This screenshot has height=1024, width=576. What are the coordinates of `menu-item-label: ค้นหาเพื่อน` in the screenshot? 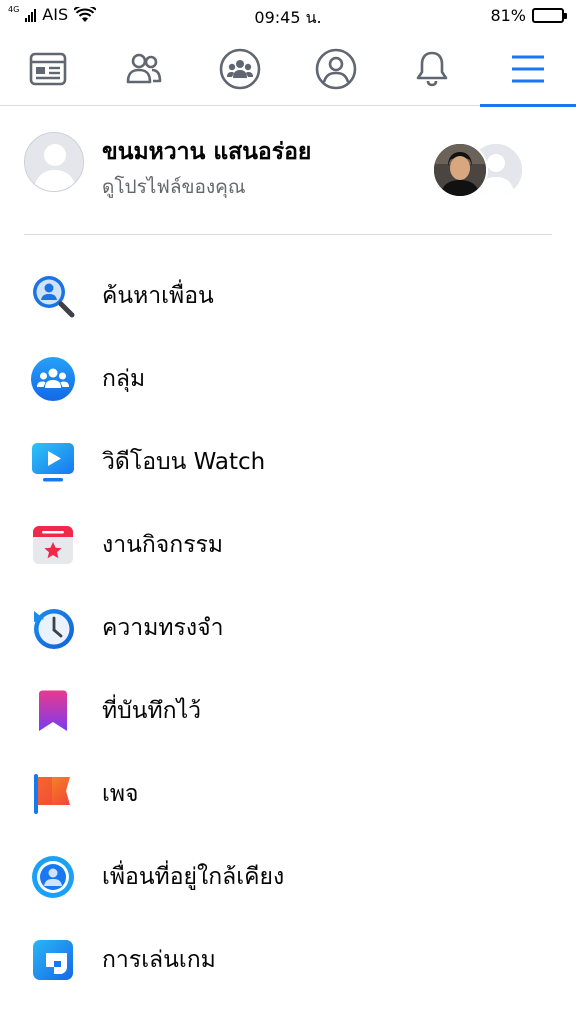 It's located at (158, 296).